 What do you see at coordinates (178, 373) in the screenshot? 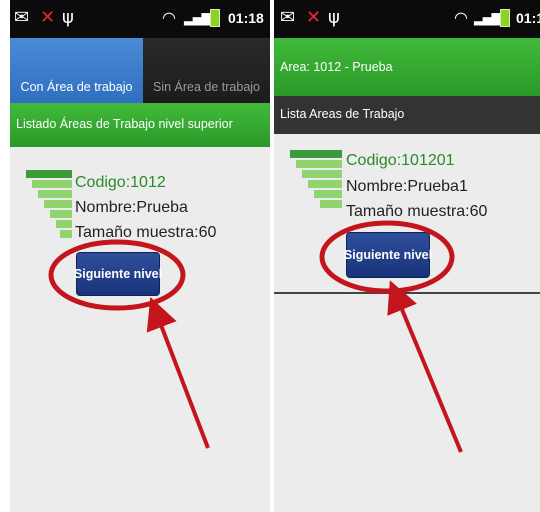
I see `annotation-arrow-left` at bounding box center [178, 373].